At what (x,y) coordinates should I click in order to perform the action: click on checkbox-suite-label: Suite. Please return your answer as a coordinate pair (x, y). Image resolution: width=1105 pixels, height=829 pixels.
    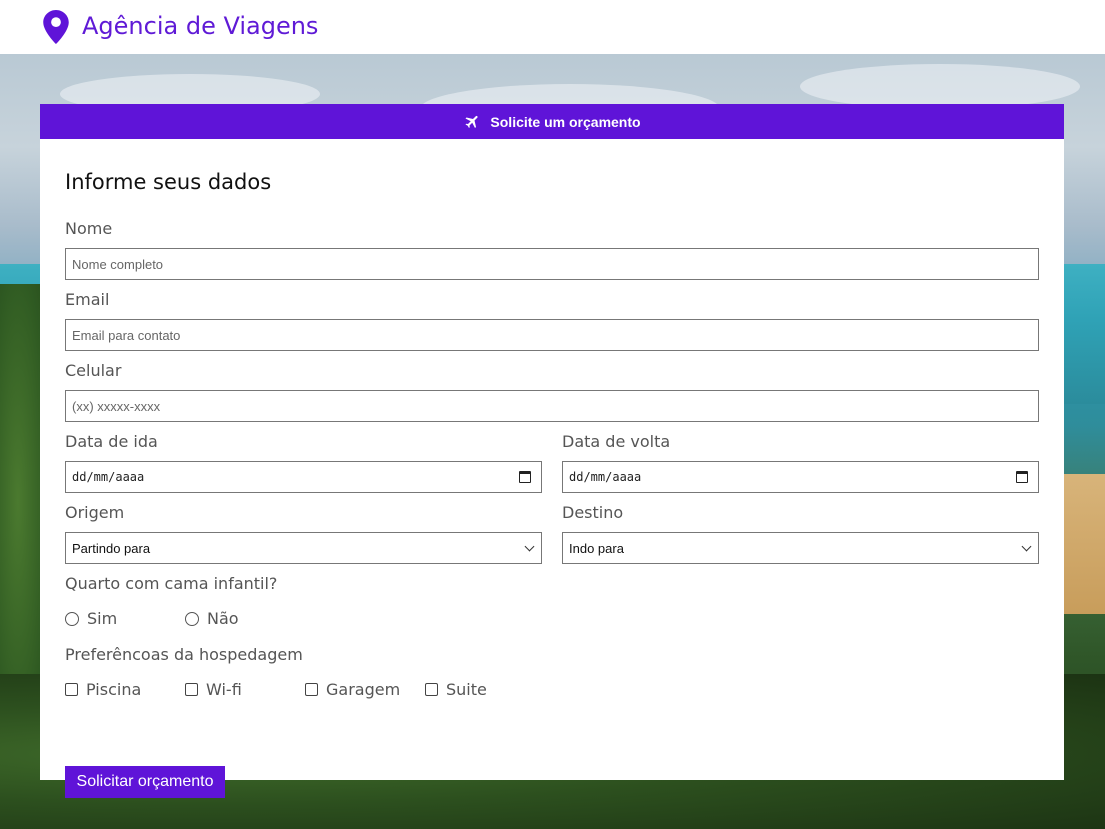
    Looking at the image, I should click on (466, 689).